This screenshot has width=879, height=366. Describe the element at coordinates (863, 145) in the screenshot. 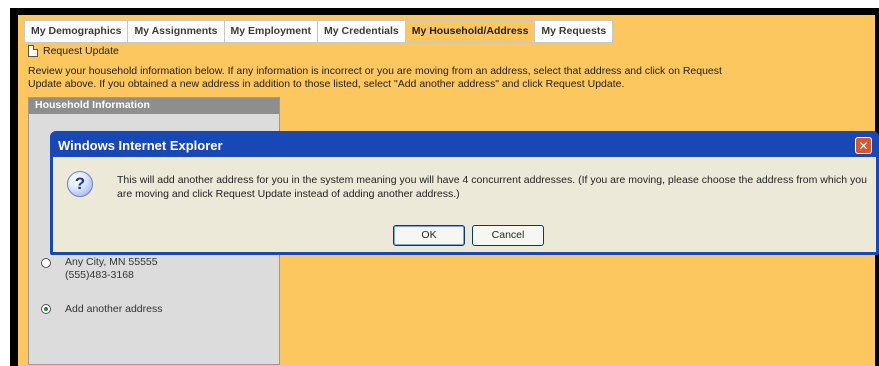

I see `close-icon: ✕` at that location.